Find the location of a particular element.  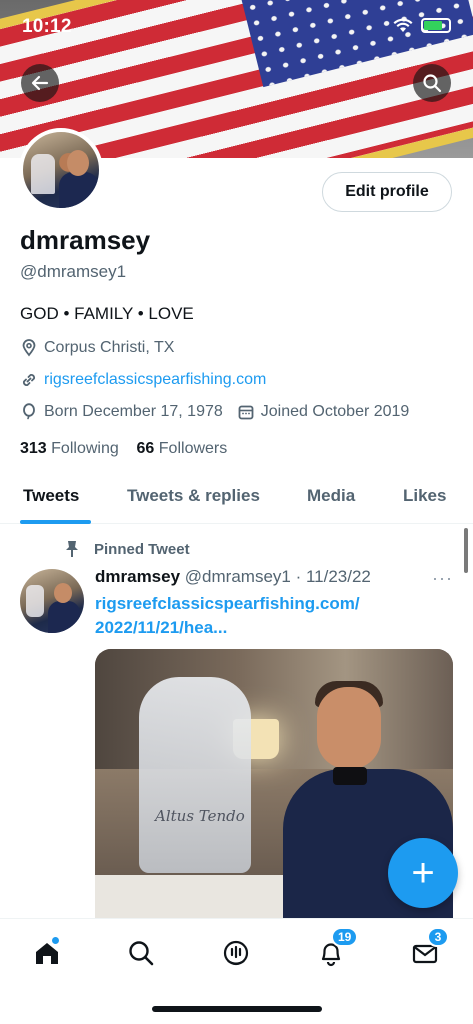

compose-tweet-button: + is located at coordinates (423, 873).